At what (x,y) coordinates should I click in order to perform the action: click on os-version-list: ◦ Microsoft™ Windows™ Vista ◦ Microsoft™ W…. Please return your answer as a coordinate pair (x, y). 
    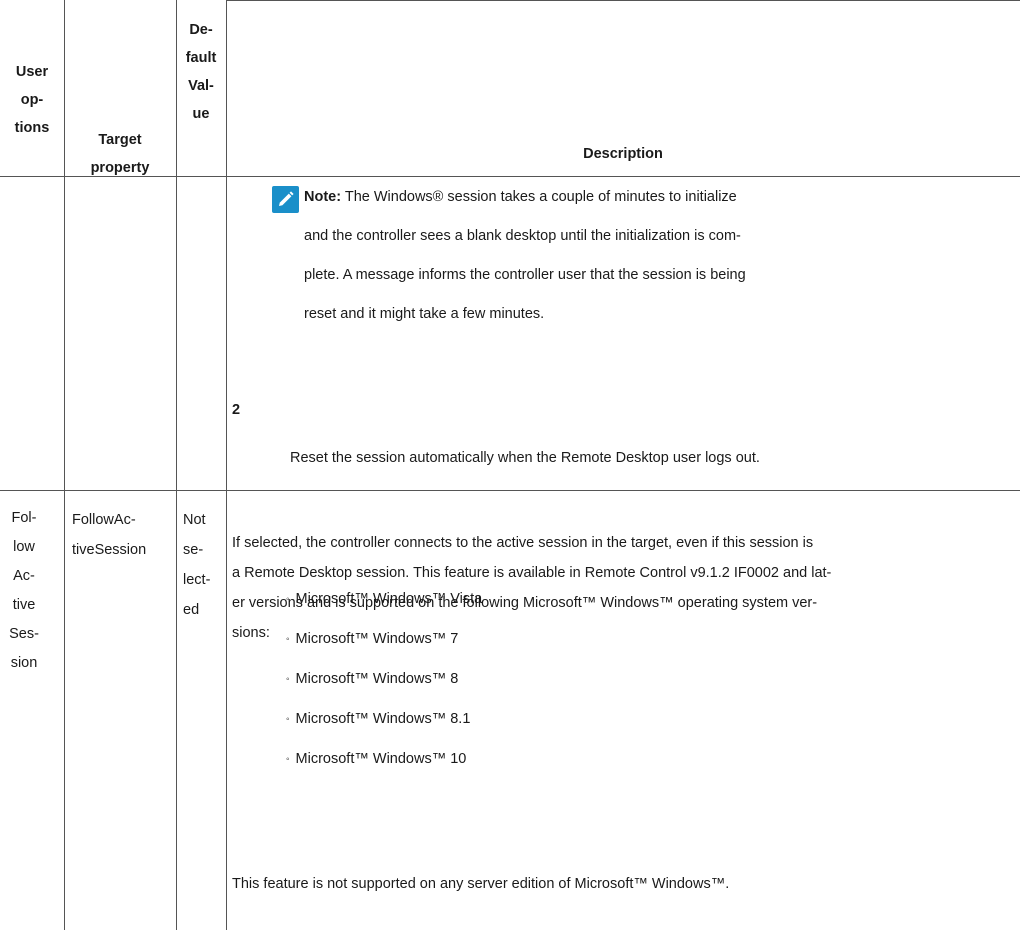
    Looking at the image, I should click on (384, 680).